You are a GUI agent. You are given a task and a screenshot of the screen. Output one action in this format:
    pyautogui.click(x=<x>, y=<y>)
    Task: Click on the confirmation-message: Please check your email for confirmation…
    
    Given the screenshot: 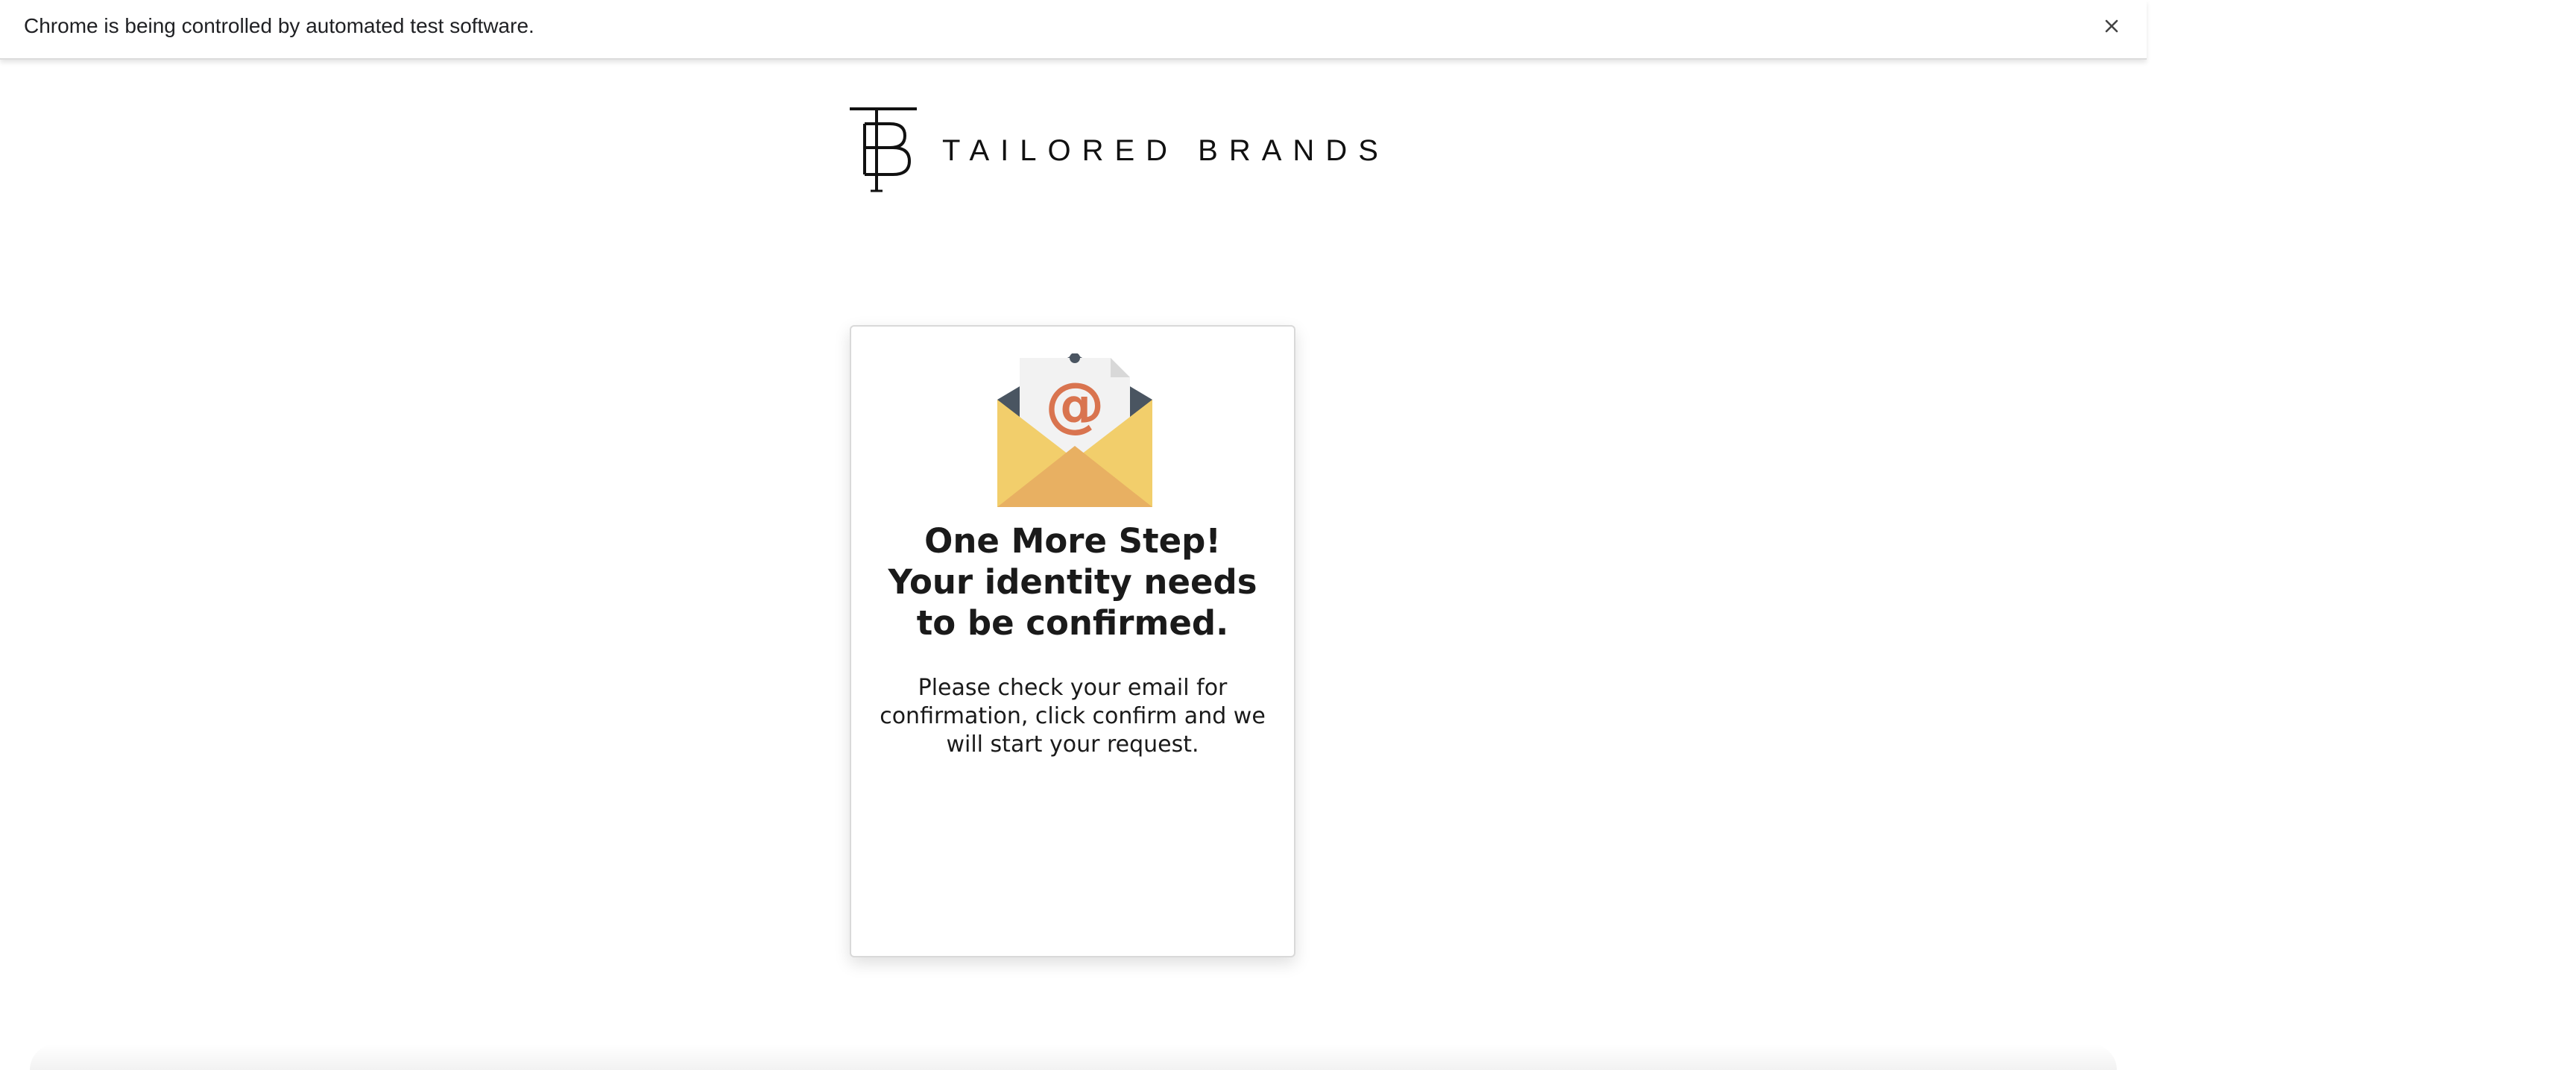 What is the action you would take?
    pyautogui.click(x=1073, y=716)
    